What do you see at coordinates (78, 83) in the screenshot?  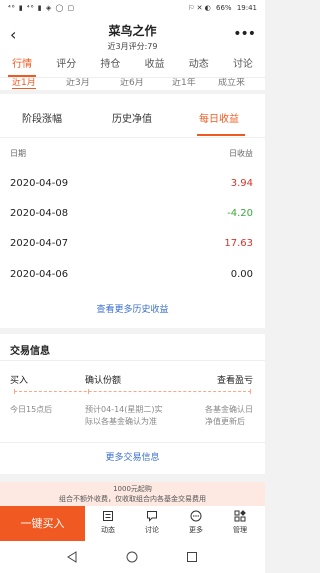 I see `period-3m: 近3月` at bounding box center [78, 83].